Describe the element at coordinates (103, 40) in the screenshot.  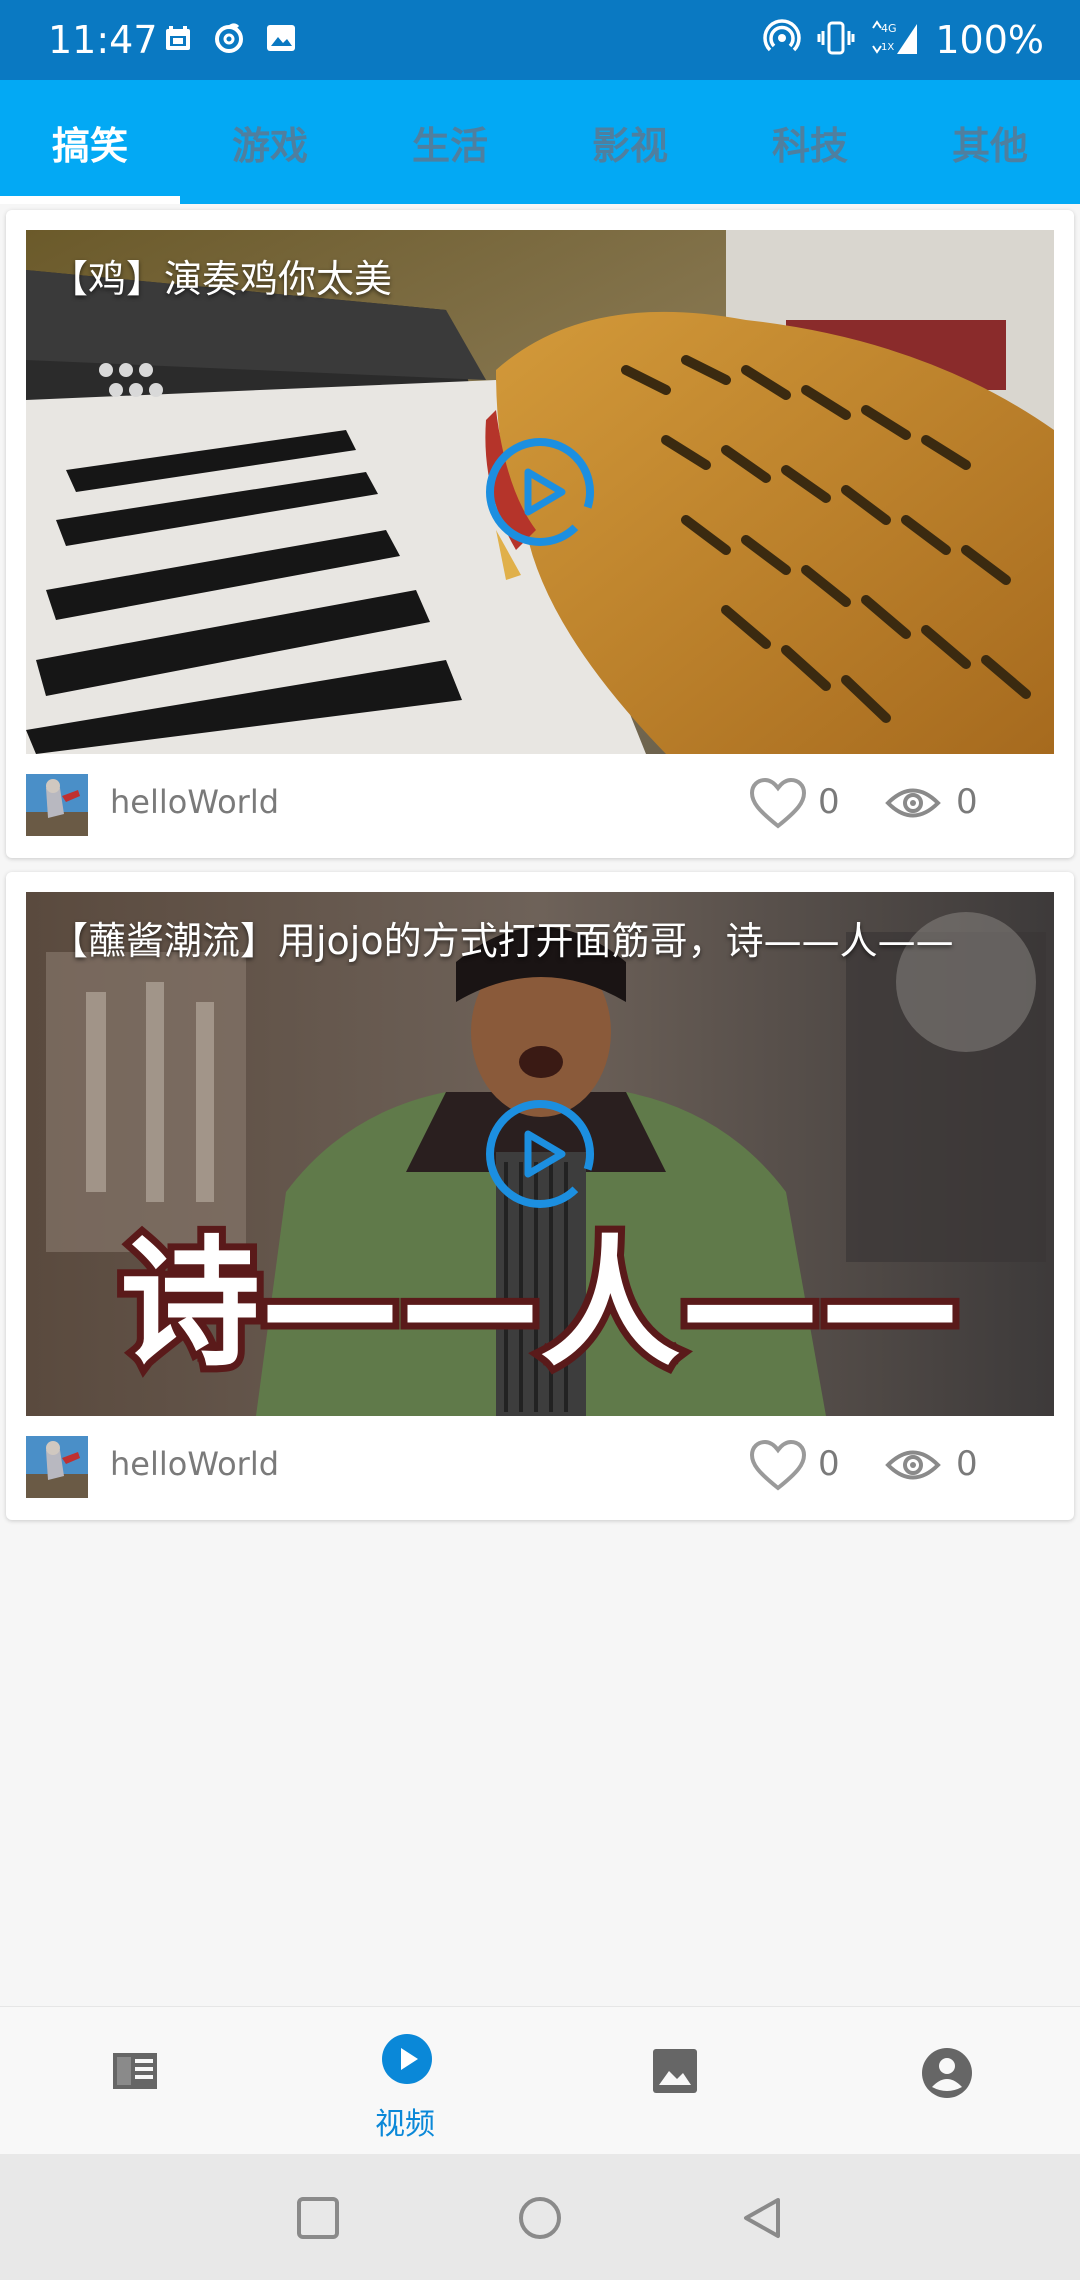
I see `status-time: 11:47` at that location.